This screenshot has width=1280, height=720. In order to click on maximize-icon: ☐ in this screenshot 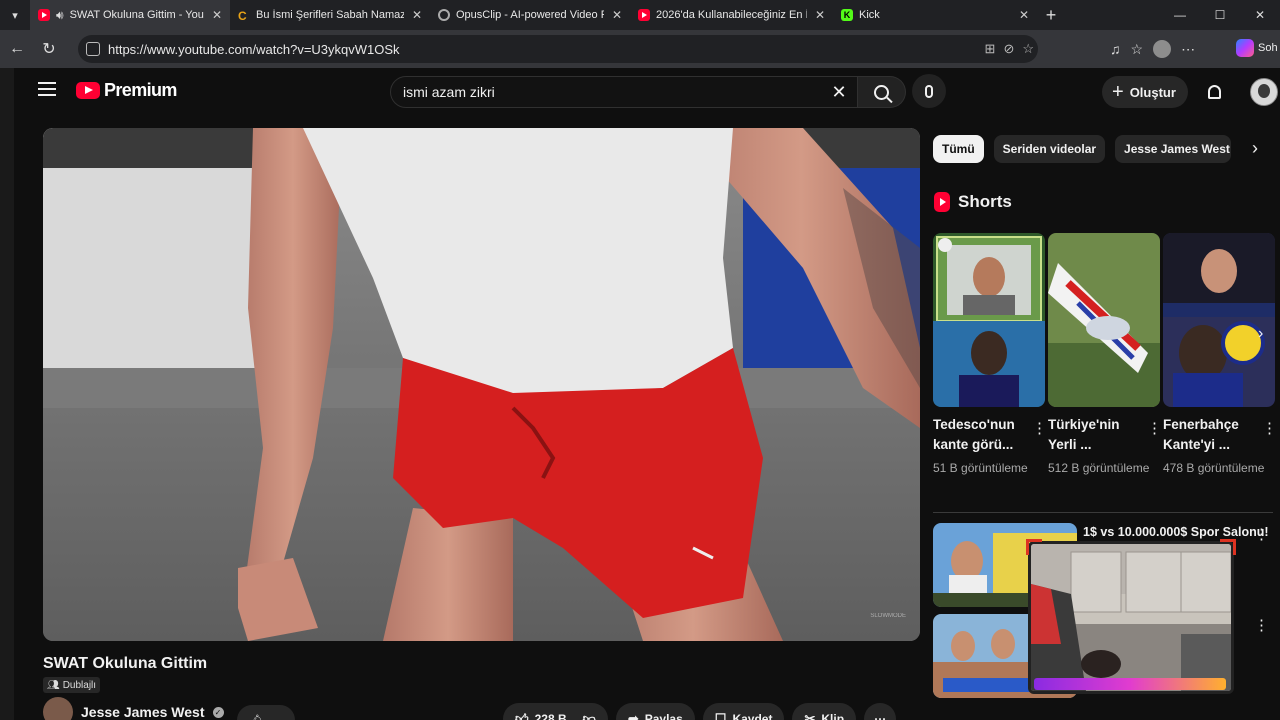, I will do `click(1220, 15)`.